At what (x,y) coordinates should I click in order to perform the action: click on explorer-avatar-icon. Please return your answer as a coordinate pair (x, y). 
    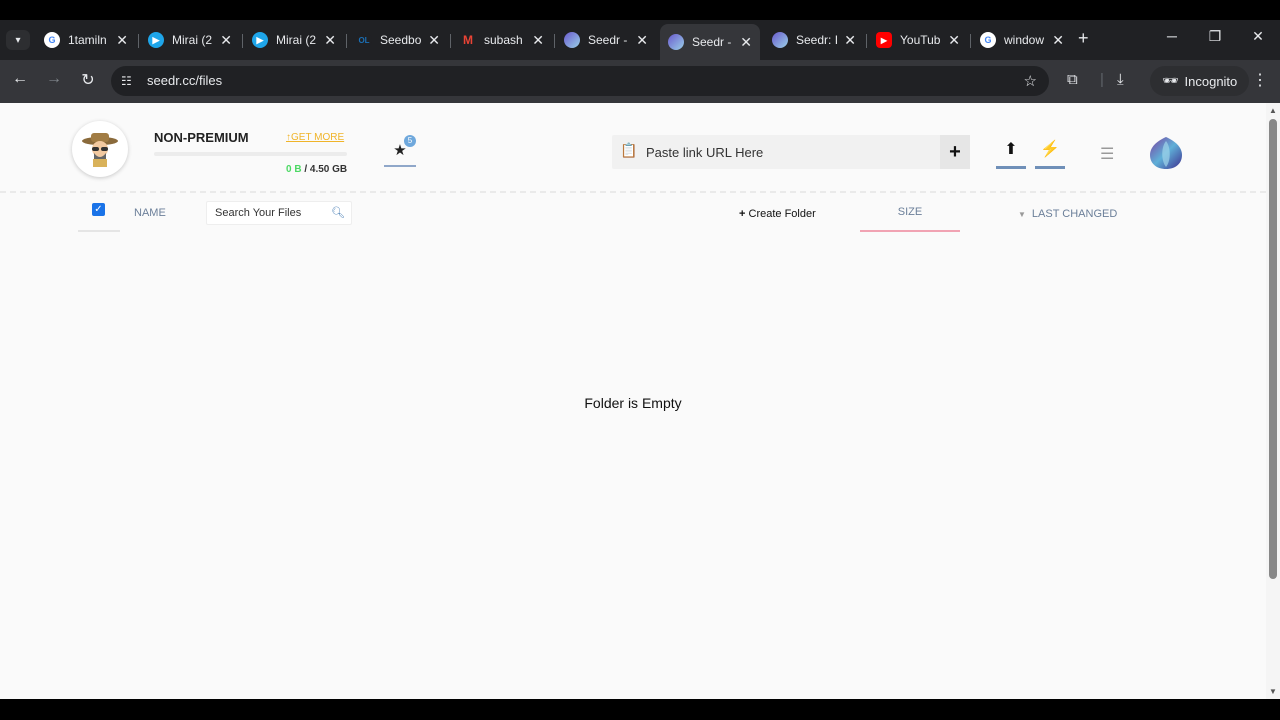
    Looking at the image, I should click on (100, 150).